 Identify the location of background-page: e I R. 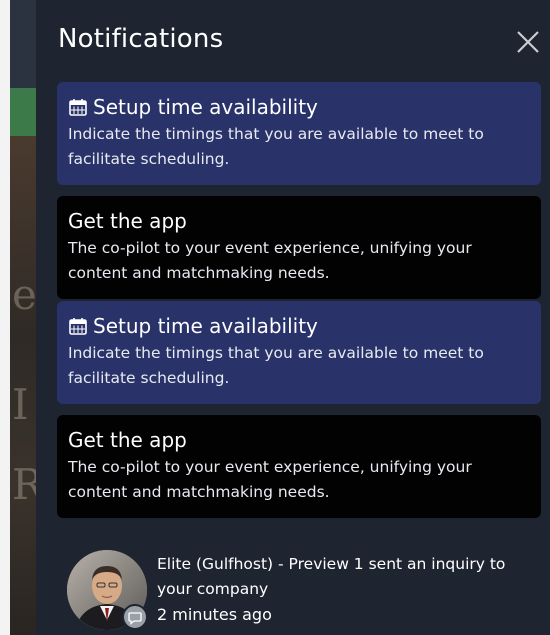
(18, 317).